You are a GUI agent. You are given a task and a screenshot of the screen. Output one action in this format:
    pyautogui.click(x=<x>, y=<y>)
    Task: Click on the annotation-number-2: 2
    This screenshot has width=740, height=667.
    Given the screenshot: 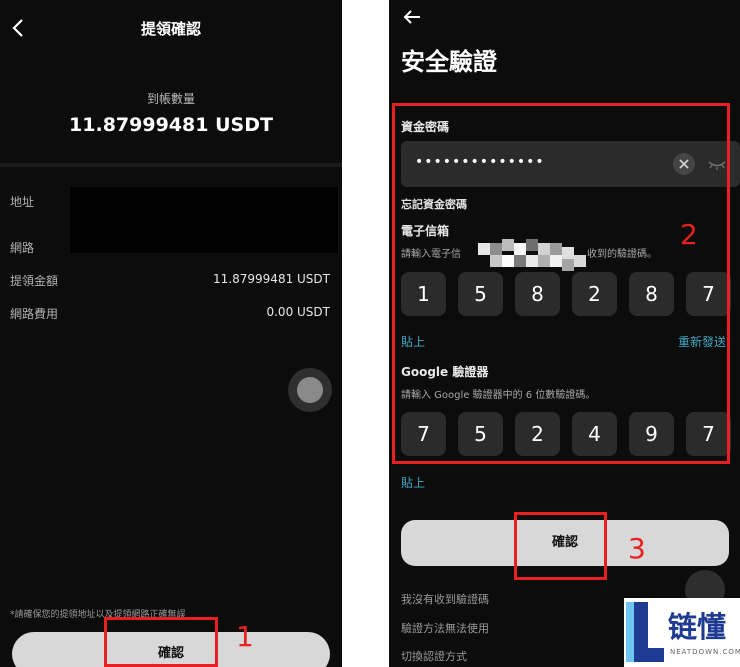 What is the action you would take?
    pyautogui.click(x=689, y=234)
    